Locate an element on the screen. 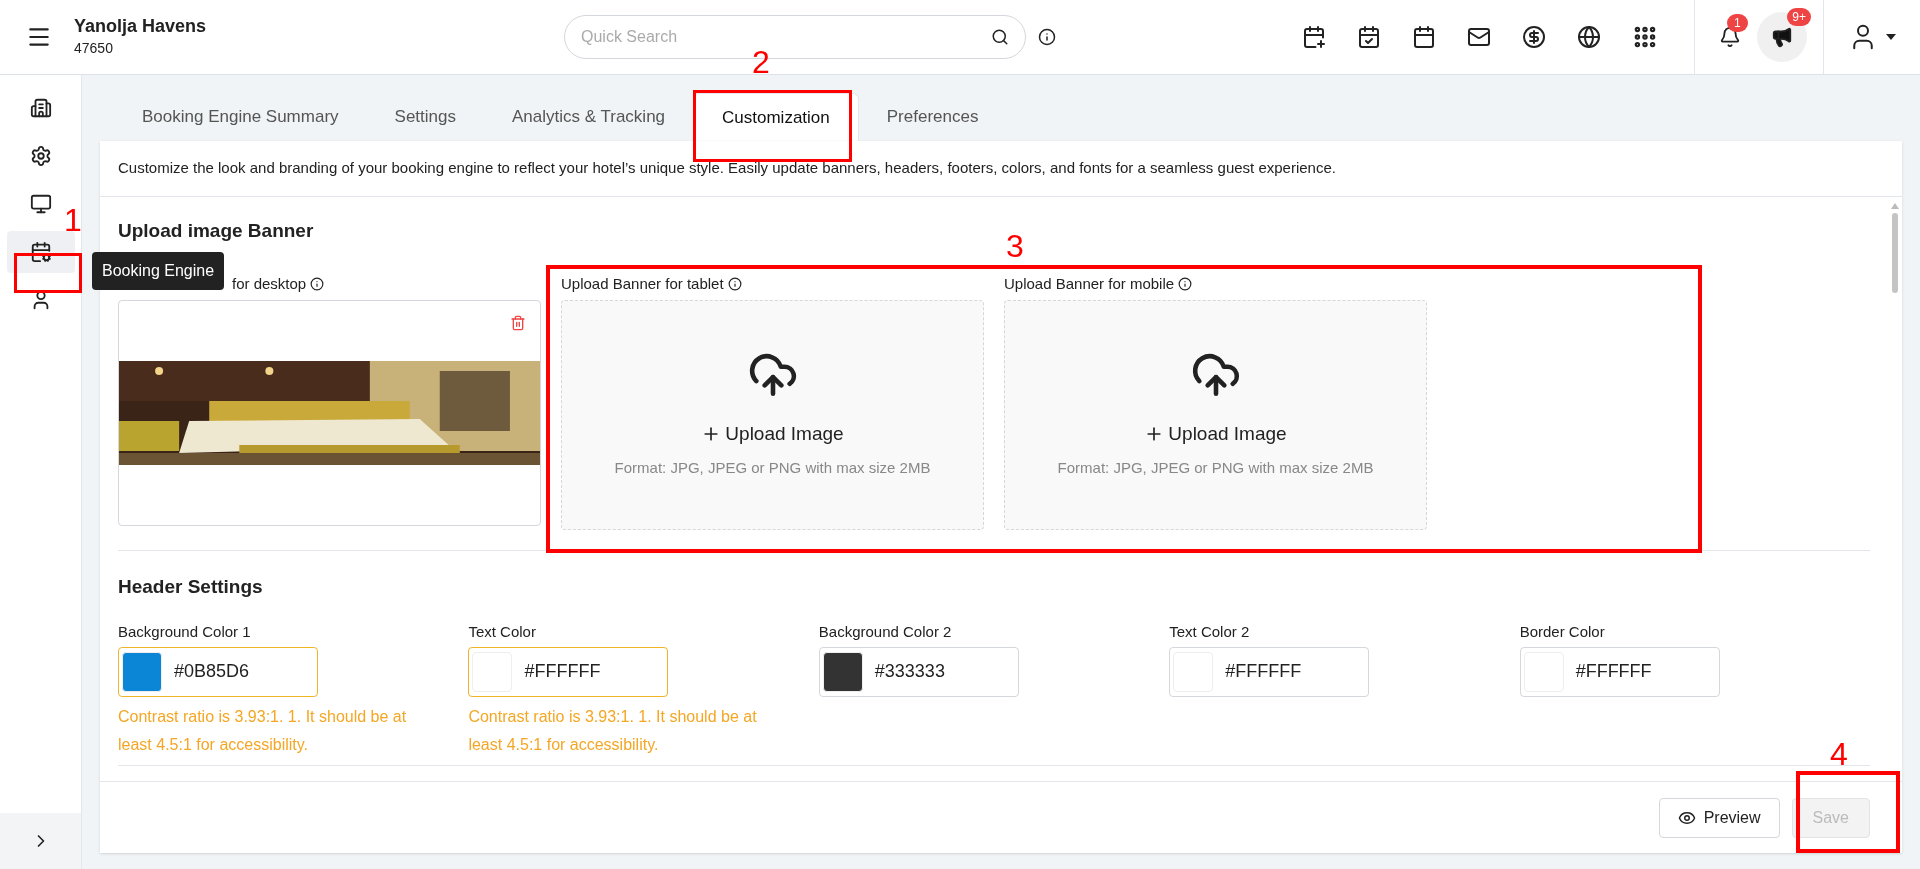 The image size is (1920, 869). tab: Preferences is located at coordinates (932, 117).